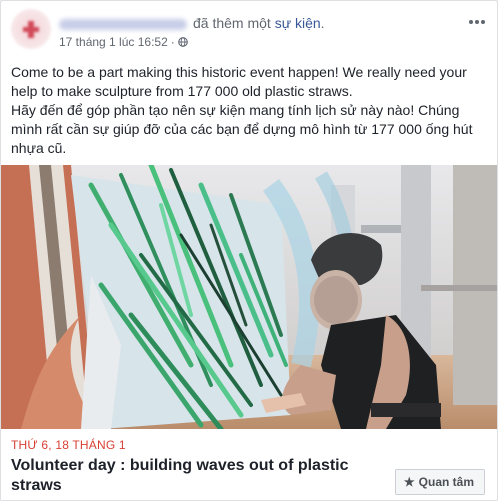 Image resolution: width=498 pixels, height=501 pixels. Describe the element at coordinates (182, 42) in the screenshot. I see `globe-icon` at that location.